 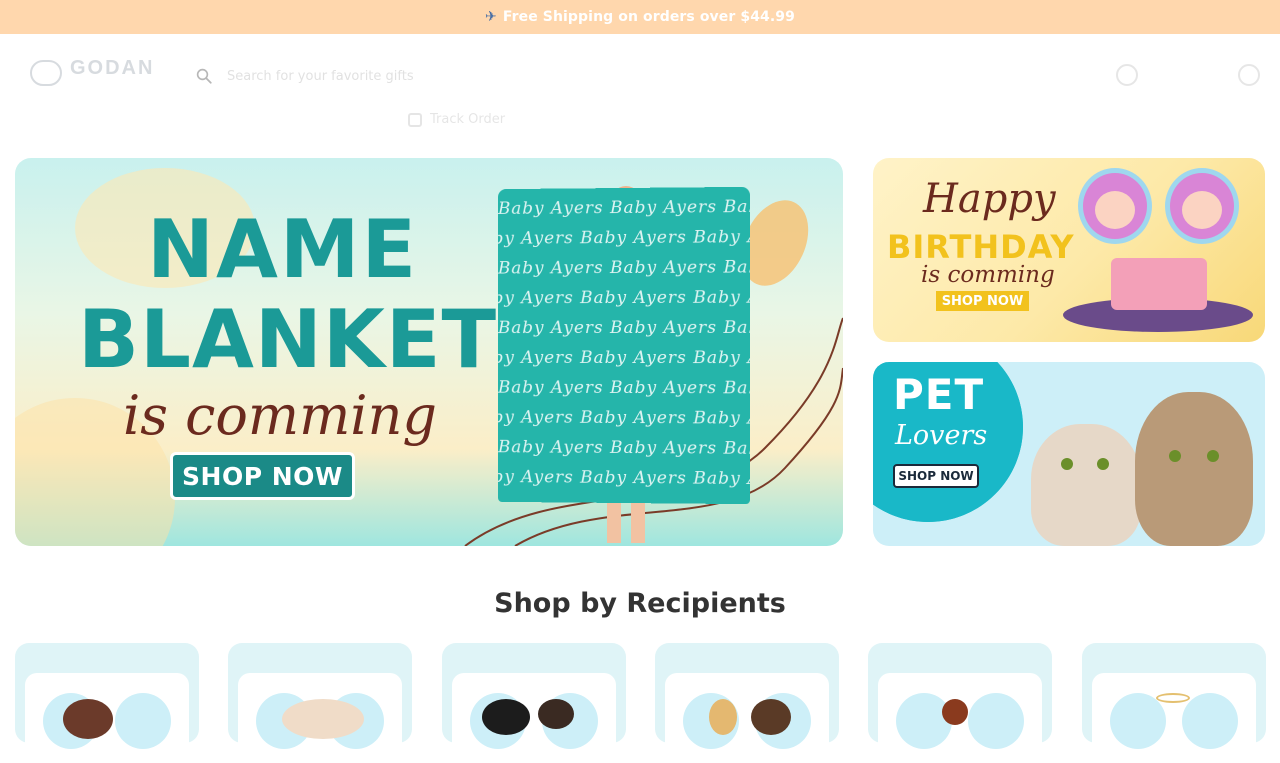 I want to click on account-icon, so click(x=1127, y=75).